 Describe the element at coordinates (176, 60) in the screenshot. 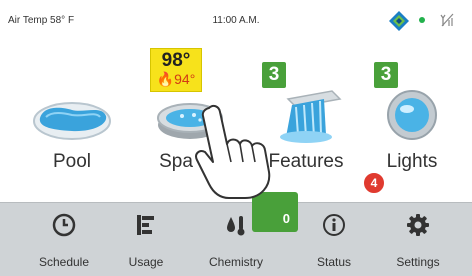

I see `spa-set-temp: 98°` at that location.